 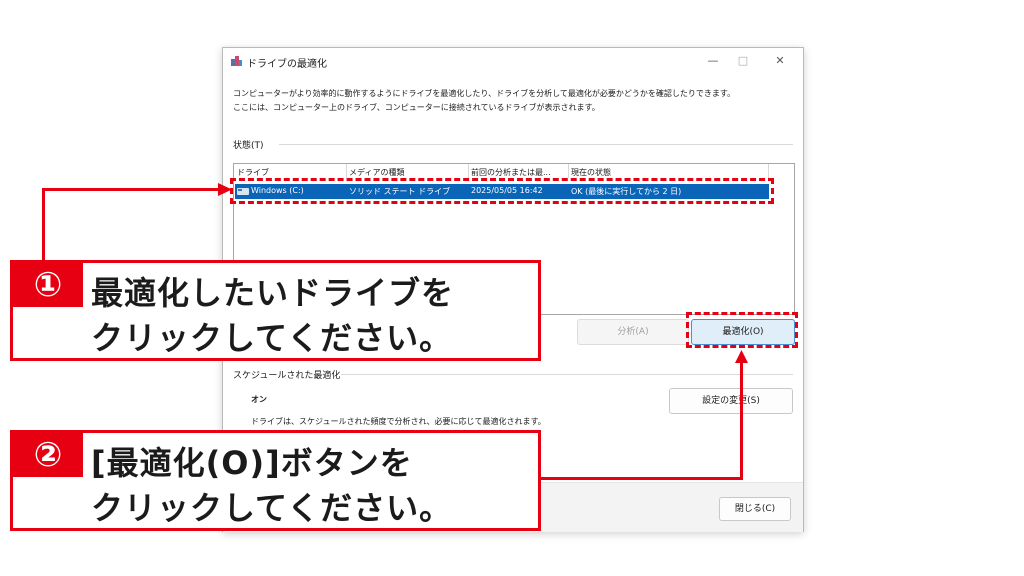 What do you see at coordinates (742, 330) in the screenshot?
I see `highlight-optimize-button` at bounding box center [742, 330].